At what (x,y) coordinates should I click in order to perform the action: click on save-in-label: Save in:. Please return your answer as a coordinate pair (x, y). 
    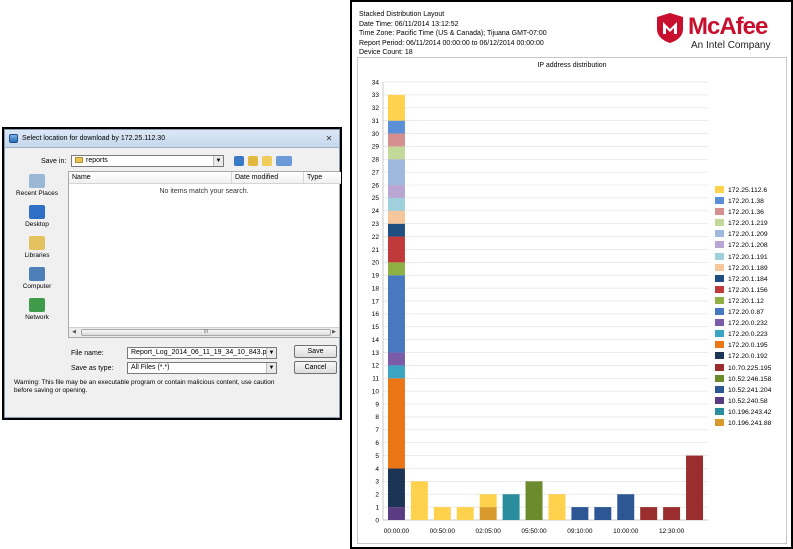
    Looking at the image, I should click on (54, 161).